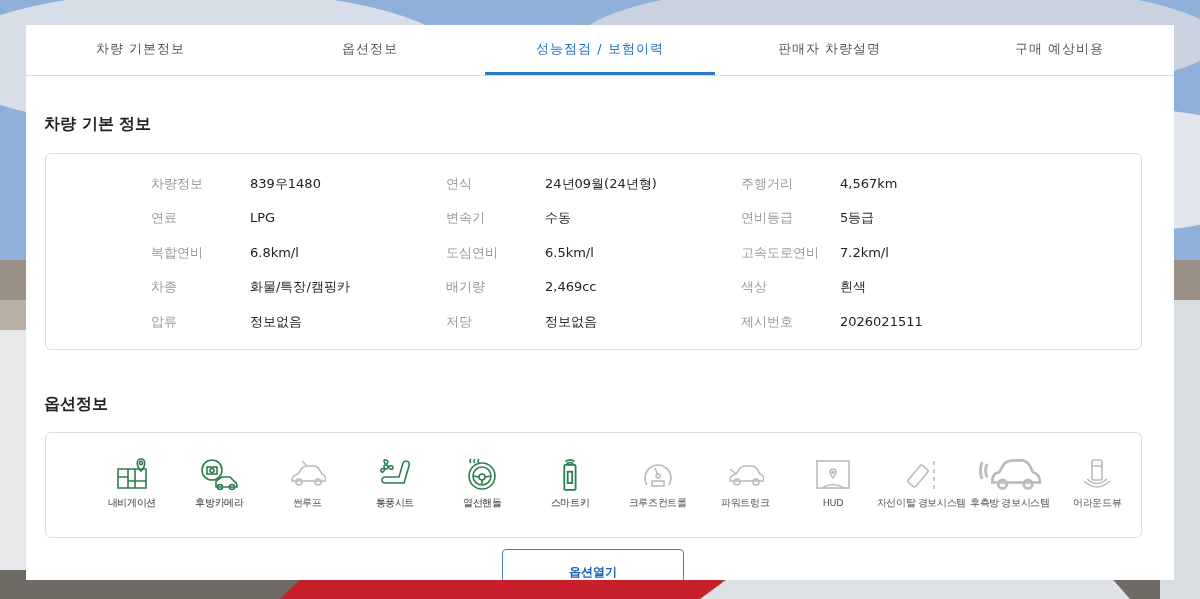 Image resolution: width=1200 pixels, height=599 pixels. I want to click on tab: 차량 기본정보, so click(141, 50).